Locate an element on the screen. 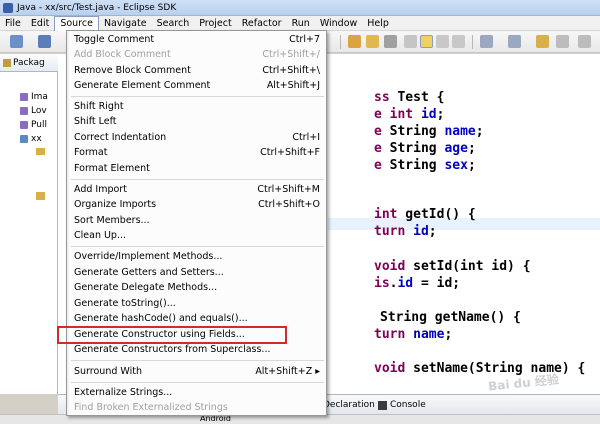 Image resolution: width=600 pixels, height=424 pixels. chevron-down-icon is located at coordinates (584, 41).